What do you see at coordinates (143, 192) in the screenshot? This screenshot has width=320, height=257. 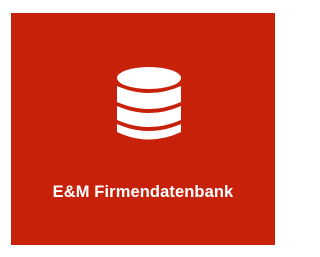 I see `tile-label: E&M Firmendatenbank` at bounding box center [143, 192].